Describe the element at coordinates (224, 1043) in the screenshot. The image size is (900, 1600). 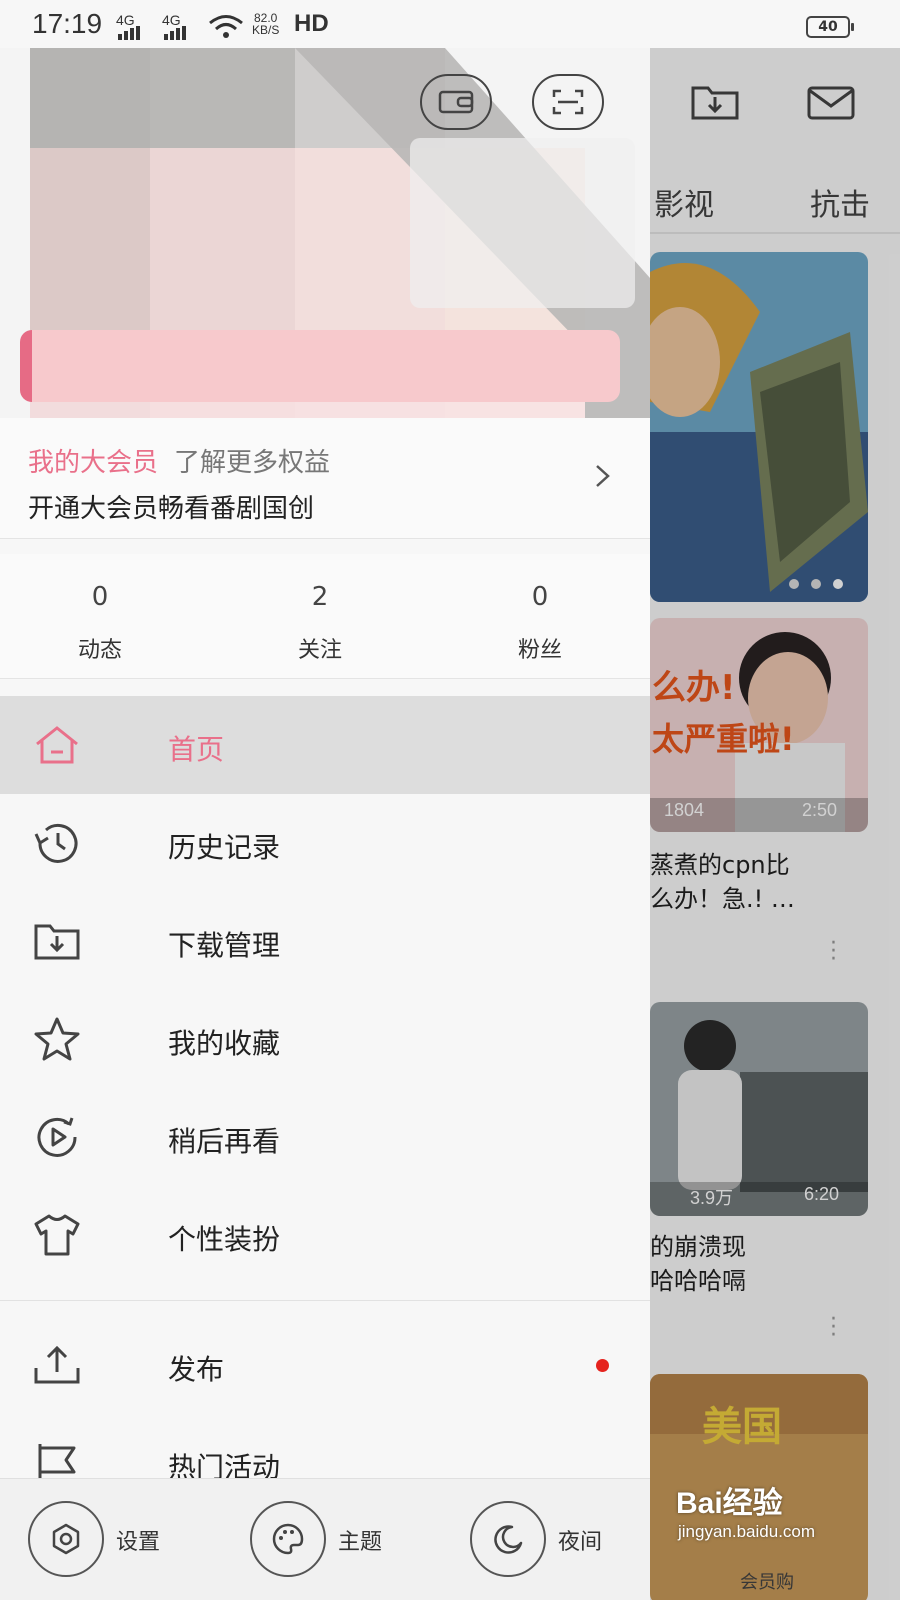
I see `menu-label: 我的收藏` at that location.